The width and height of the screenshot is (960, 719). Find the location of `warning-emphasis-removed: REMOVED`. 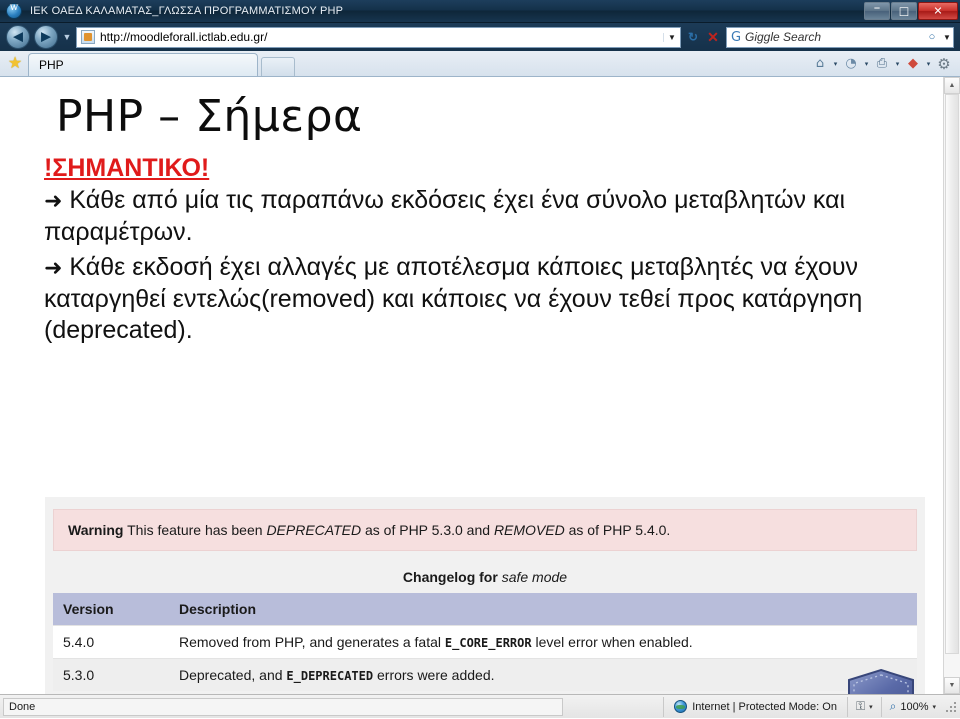

warning-emphasis-removed: REMOVED is located at coordinates (529, 530).